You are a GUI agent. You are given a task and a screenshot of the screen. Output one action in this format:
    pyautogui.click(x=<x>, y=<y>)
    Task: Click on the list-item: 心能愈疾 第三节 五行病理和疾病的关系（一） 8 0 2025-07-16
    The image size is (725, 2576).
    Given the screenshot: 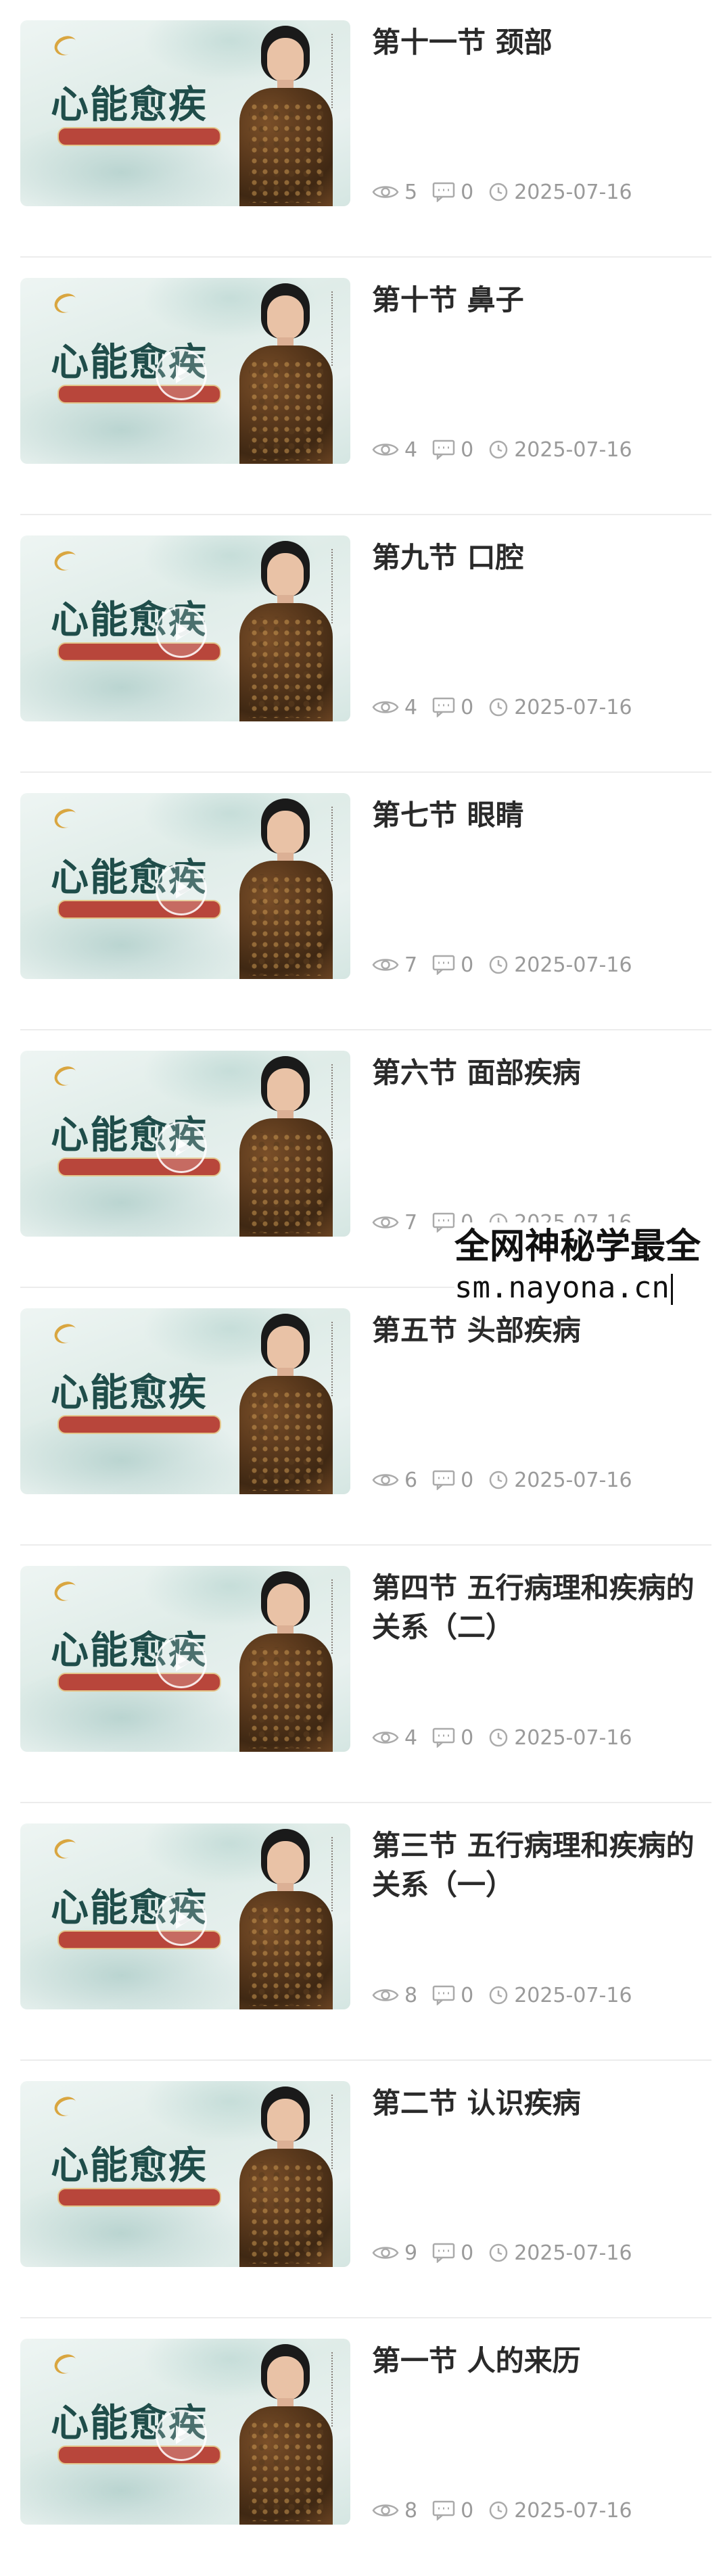 What is the action you would take?
    pyautogui.click(x=362, y=1932)
    